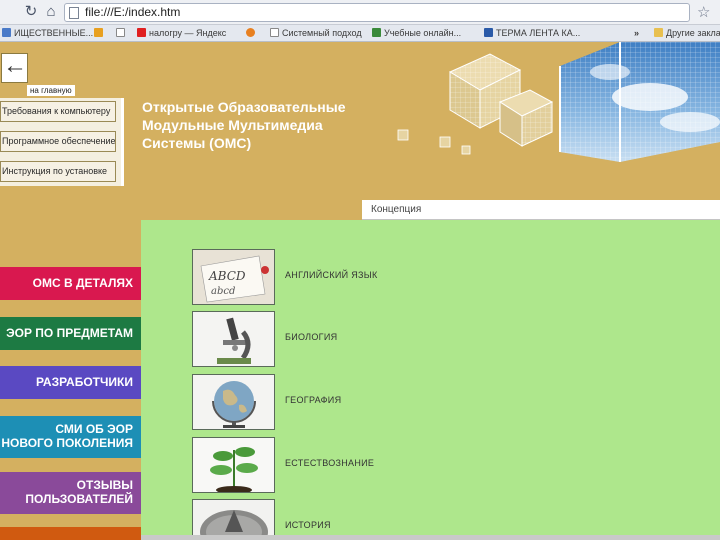 Image resolution: width=720 pixels, height=540 pixels. Describe the element at coordinates (70, 333) in the screenshot. I see `nav-eor-subjects-button: ЭОР ПО ПРЕДМЕТАМ` at that location.